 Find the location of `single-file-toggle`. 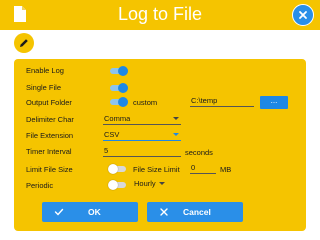

single-file-toggle is located at coordinates (118, 88).